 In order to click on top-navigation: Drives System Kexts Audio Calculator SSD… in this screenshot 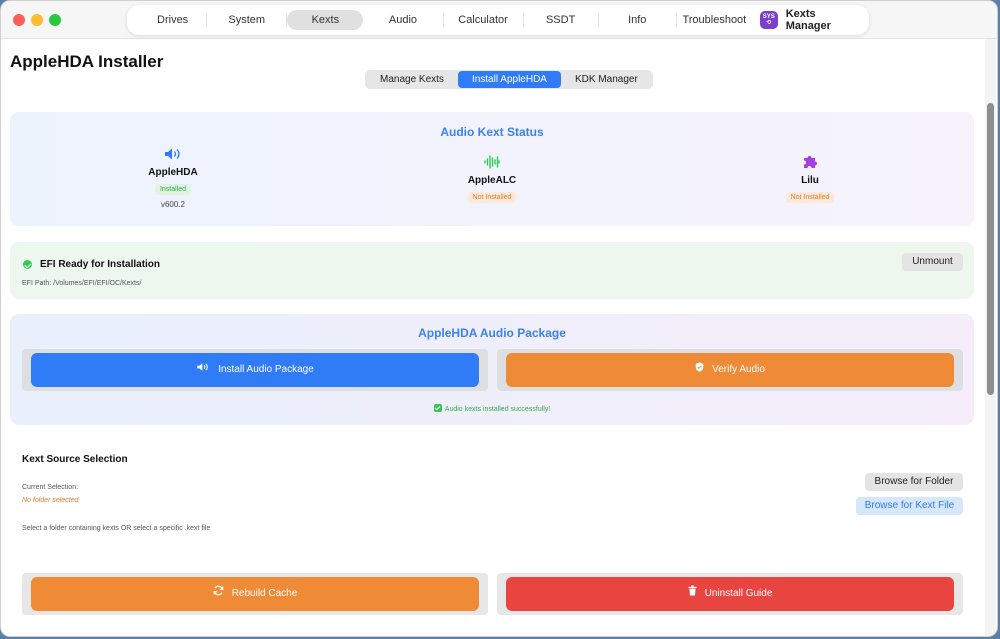, I will do `click(498, 20)`.